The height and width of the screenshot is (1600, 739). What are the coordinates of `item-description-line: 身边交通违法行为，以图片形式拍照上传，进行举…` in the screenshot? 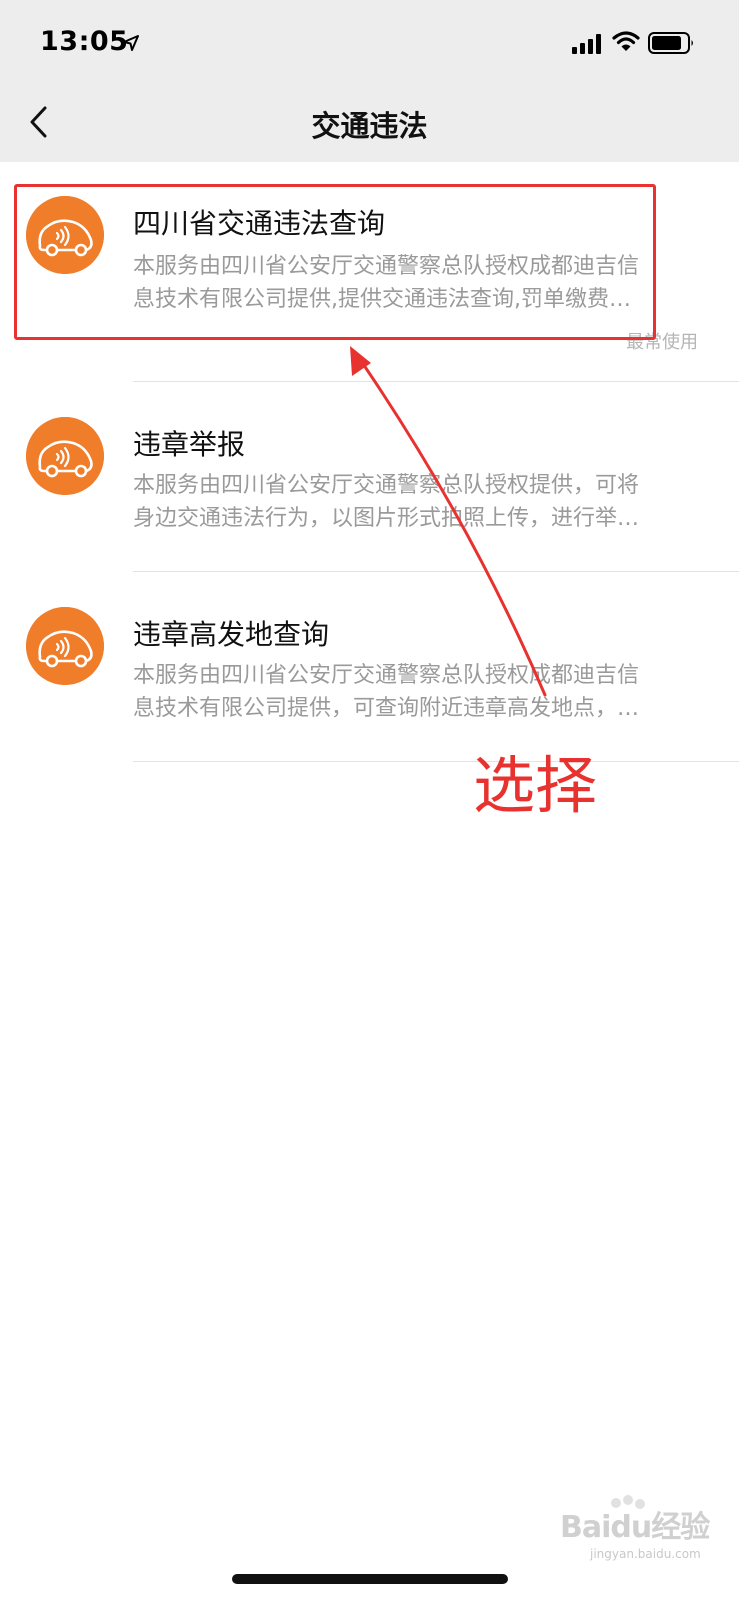 It's located at (386, 518).